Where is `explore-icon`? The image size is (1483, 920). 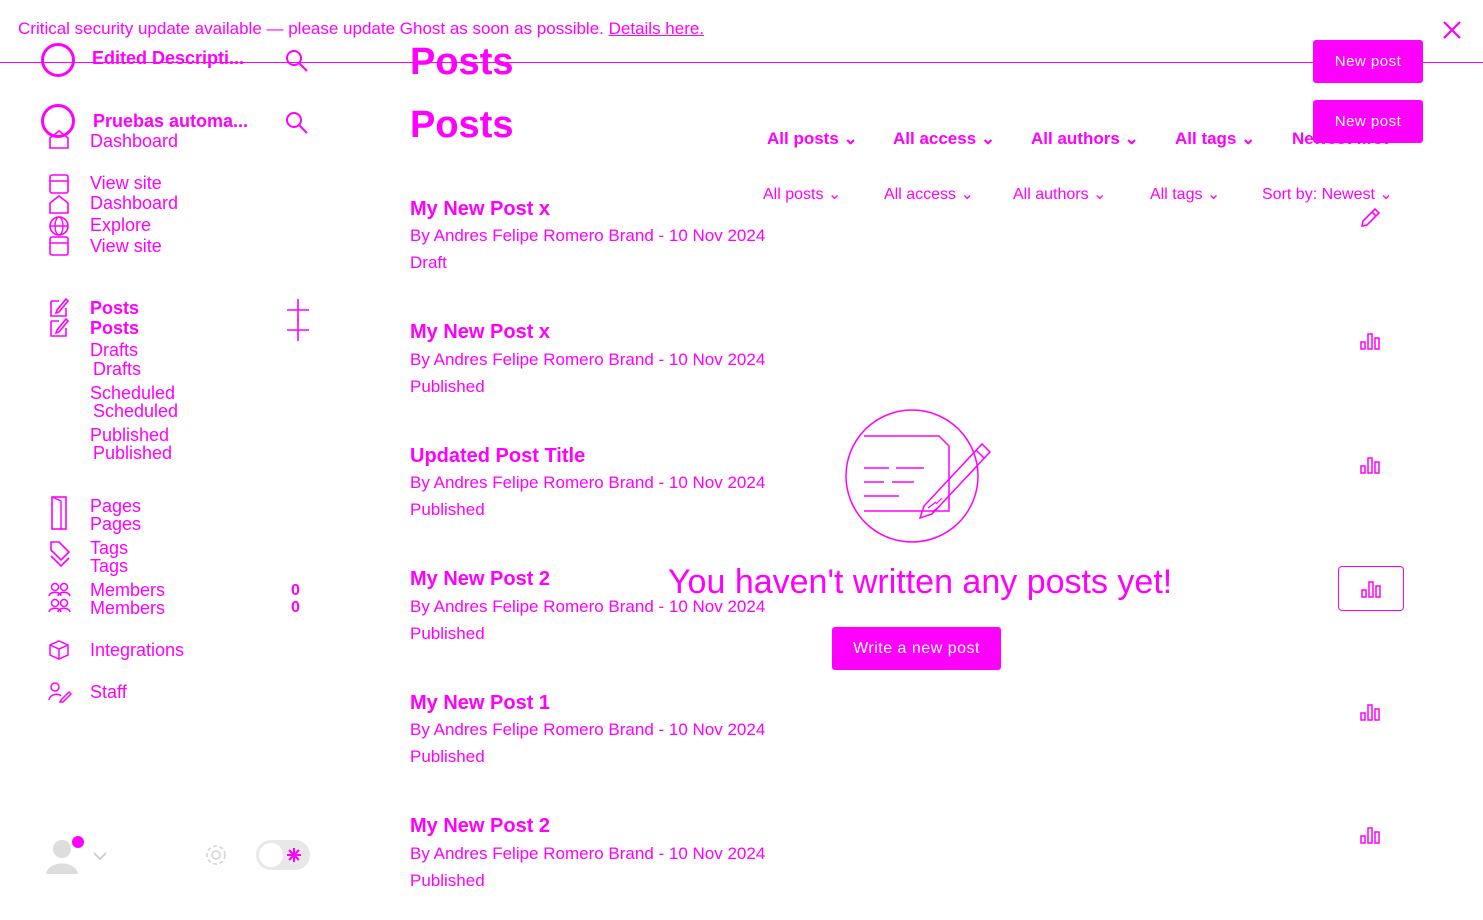 explore-icon is located at coordinates (59, 226).